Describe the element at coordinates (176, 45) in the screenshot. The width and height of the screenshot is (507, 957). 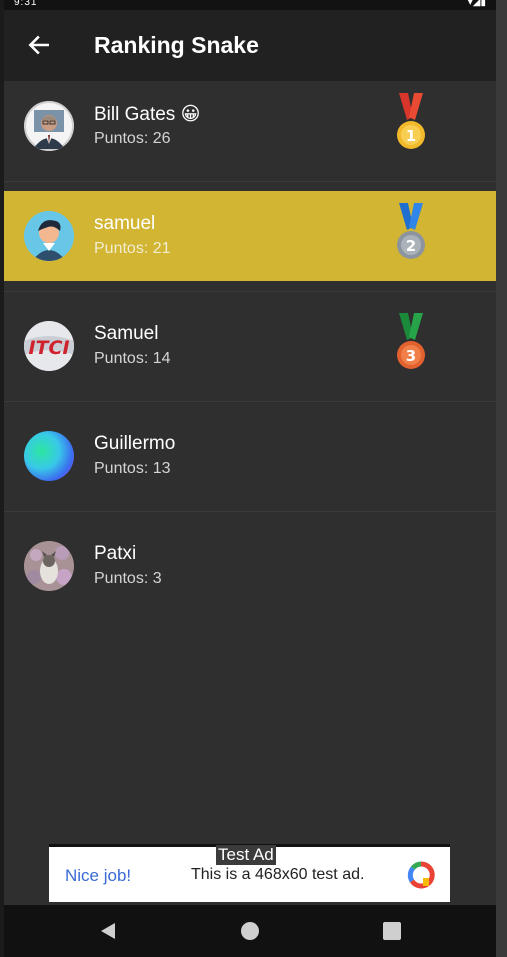
I see `page-title: Ranking Snake` at that location.